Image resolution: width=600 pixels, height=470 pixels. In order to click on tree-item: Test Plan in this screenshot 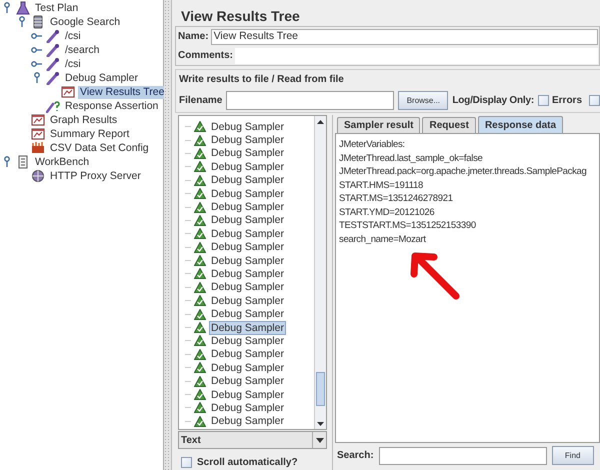, I will do `click(56, 8)`.